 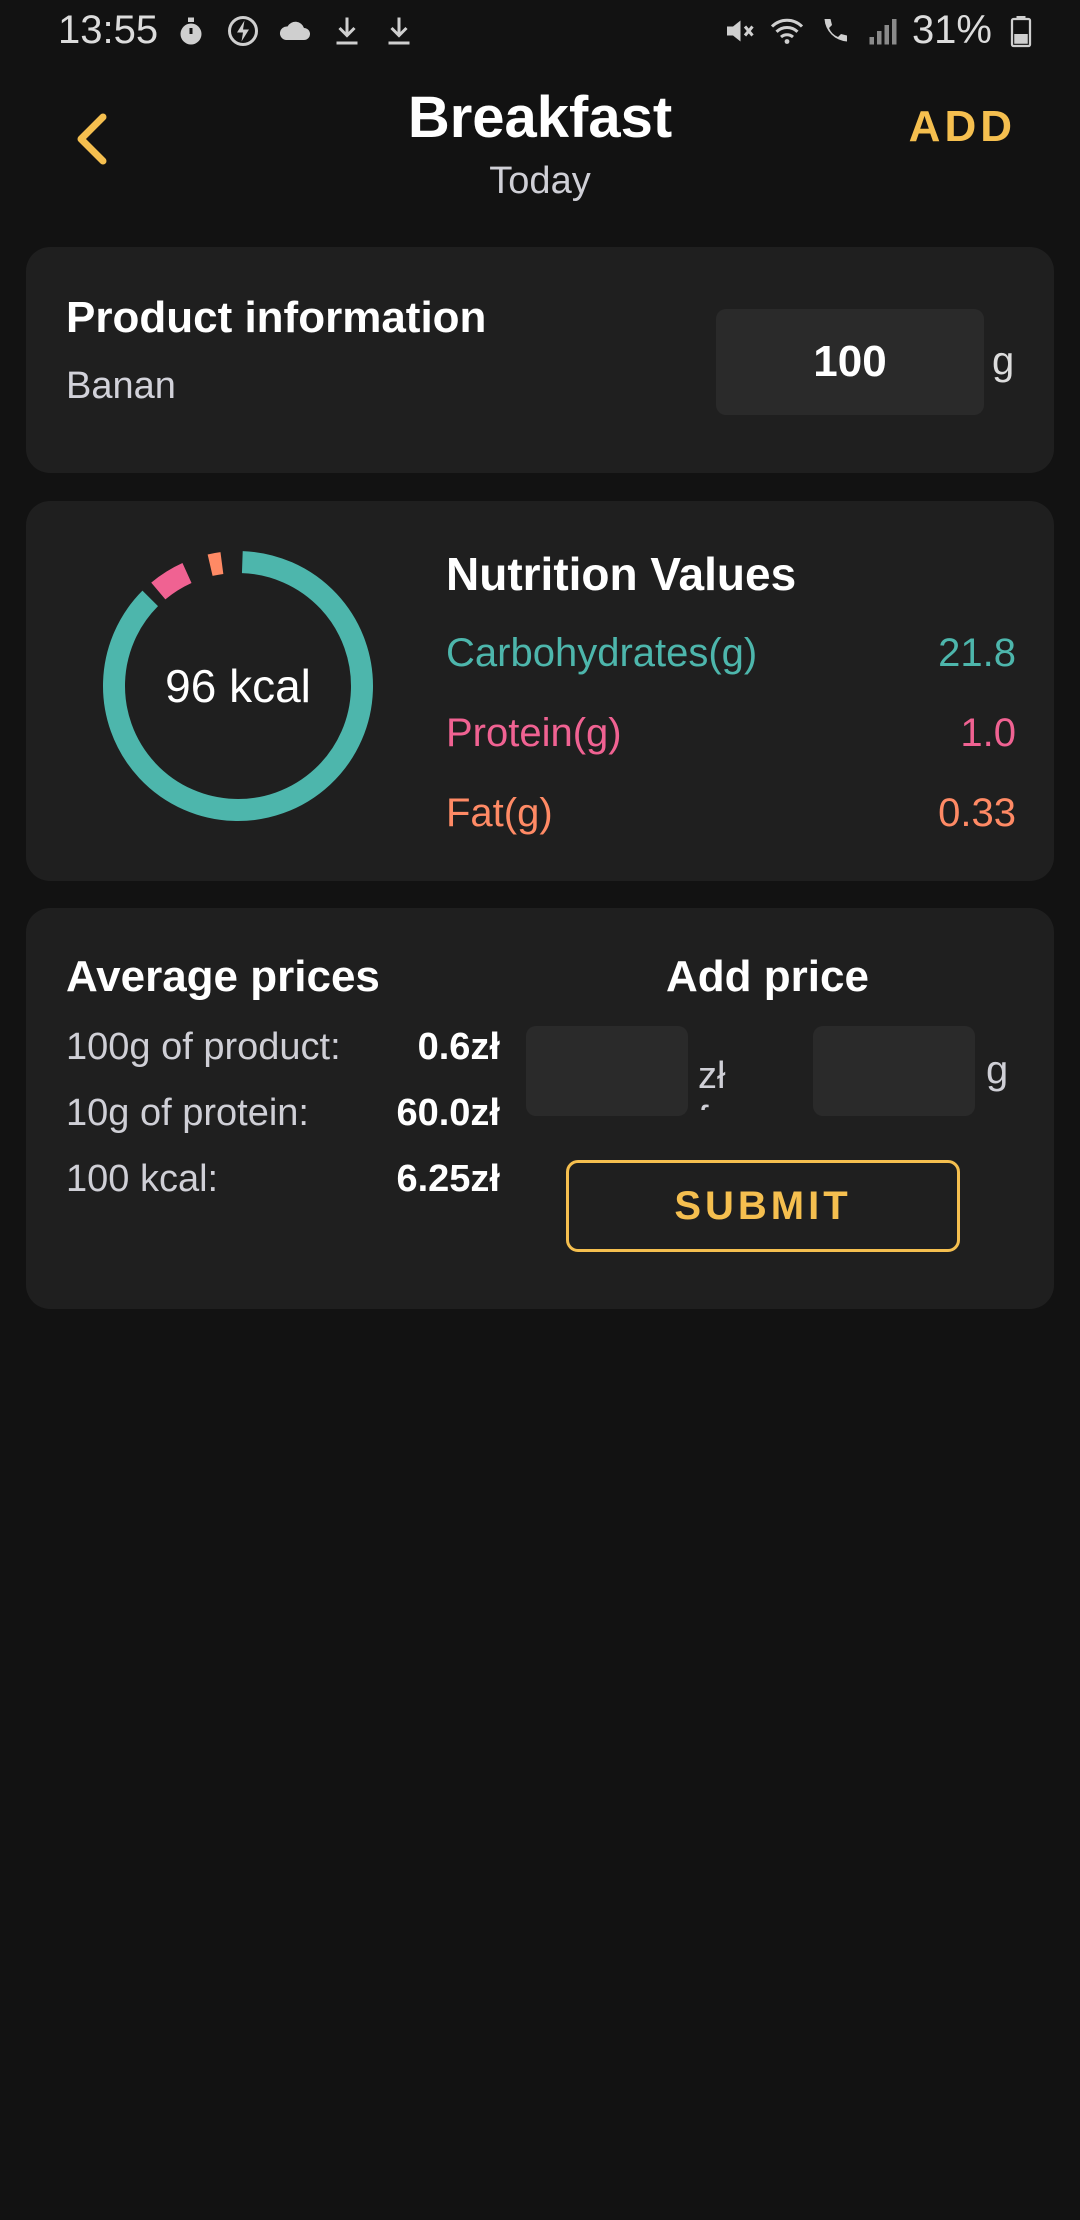 I want to click on avg-price-label: 100g of product:, so click(x=203, y=1047).